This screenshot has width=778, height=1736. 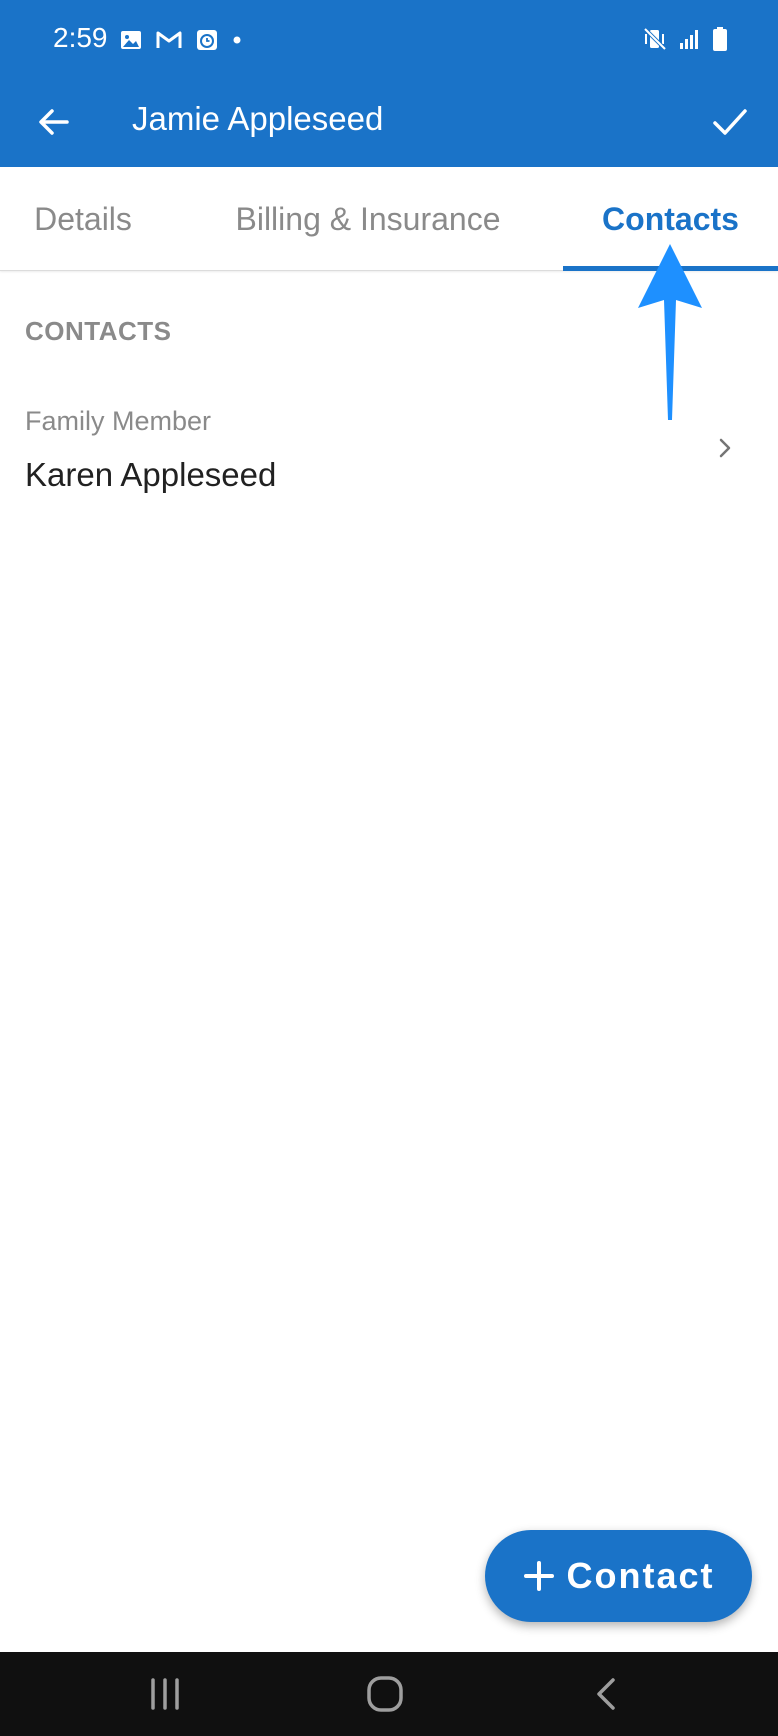 I want to click on nav-home-button, so click(x=385, y=1694).